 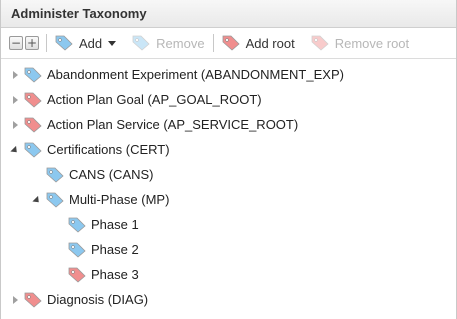 I want to click on tree-node-label: CANS (CANS), so click(x=111, y=174).